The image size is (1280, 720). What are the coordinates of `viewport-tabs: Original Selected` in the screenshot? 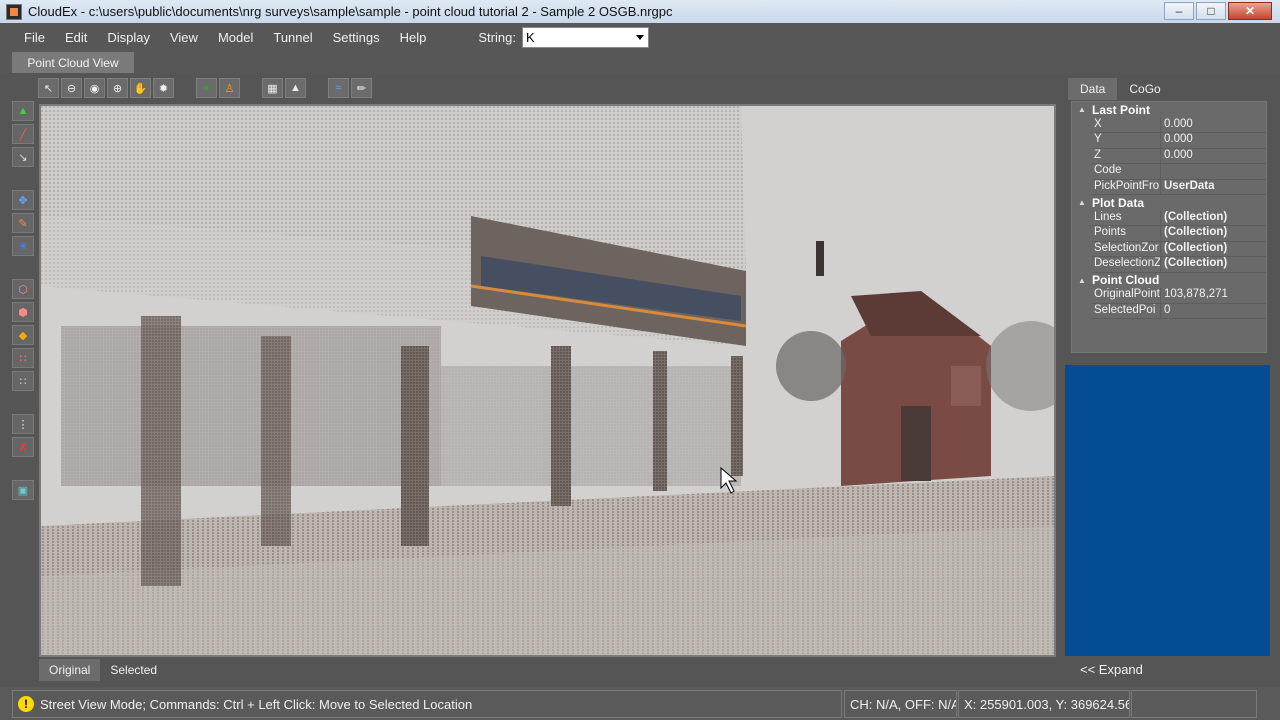 It's located at (103, 670).